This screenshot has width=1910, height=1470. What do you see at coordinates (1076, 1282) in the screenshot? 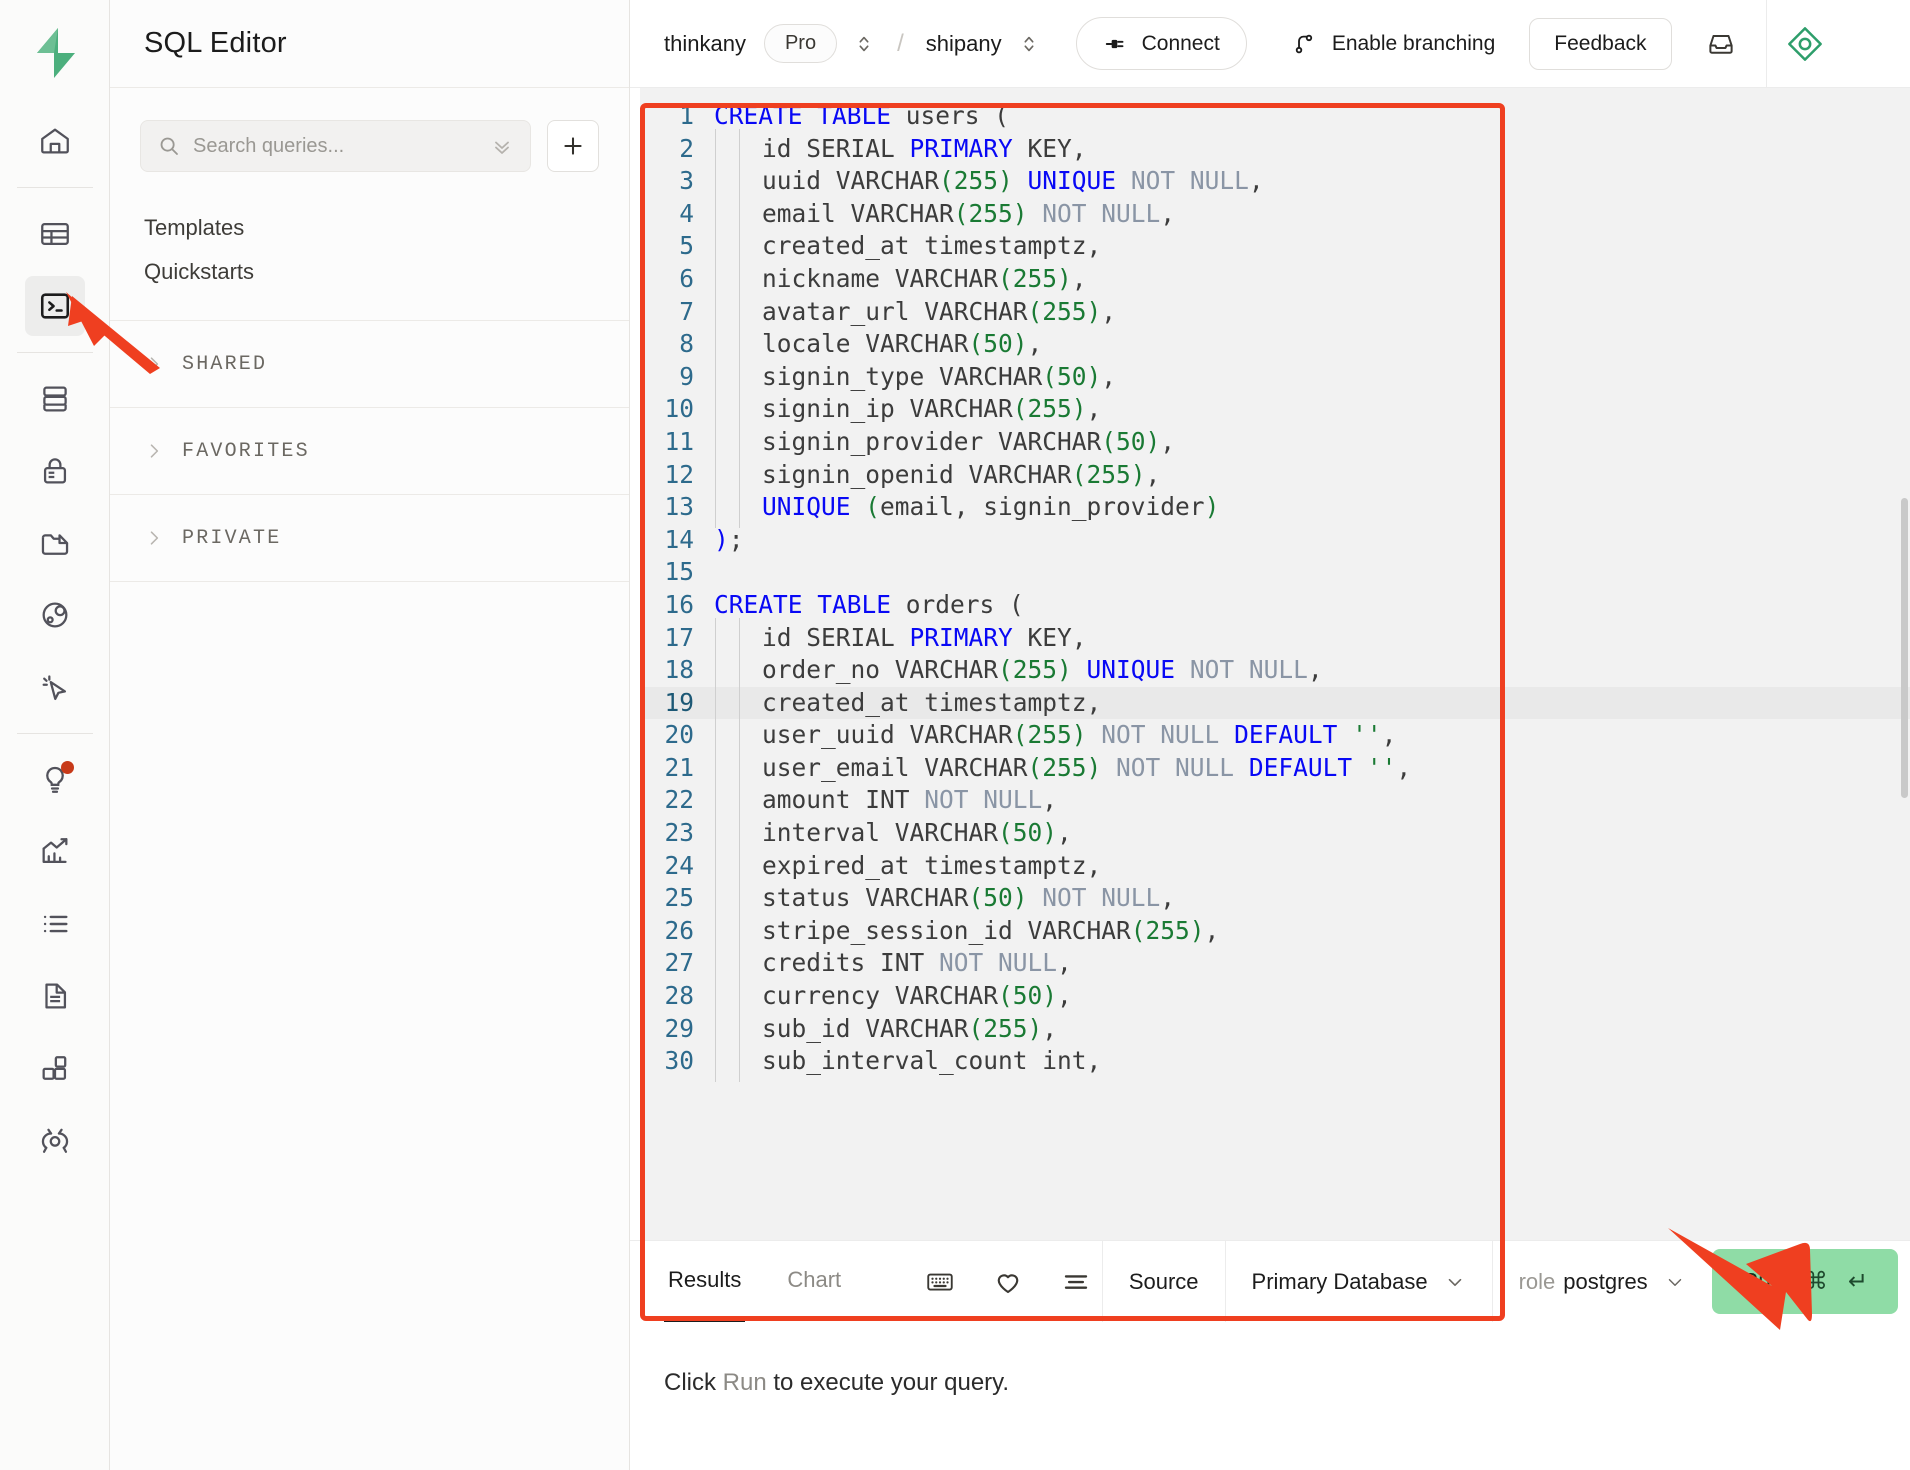
I see `format-lines-icon` at bounding box center [1076, 1282].